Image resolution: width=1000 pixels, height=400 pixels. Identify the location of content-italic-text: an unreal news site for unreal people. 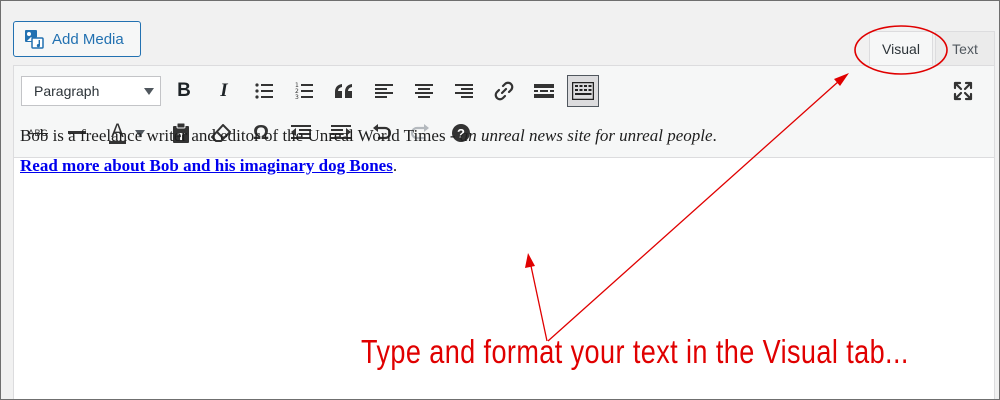
(586, 135).